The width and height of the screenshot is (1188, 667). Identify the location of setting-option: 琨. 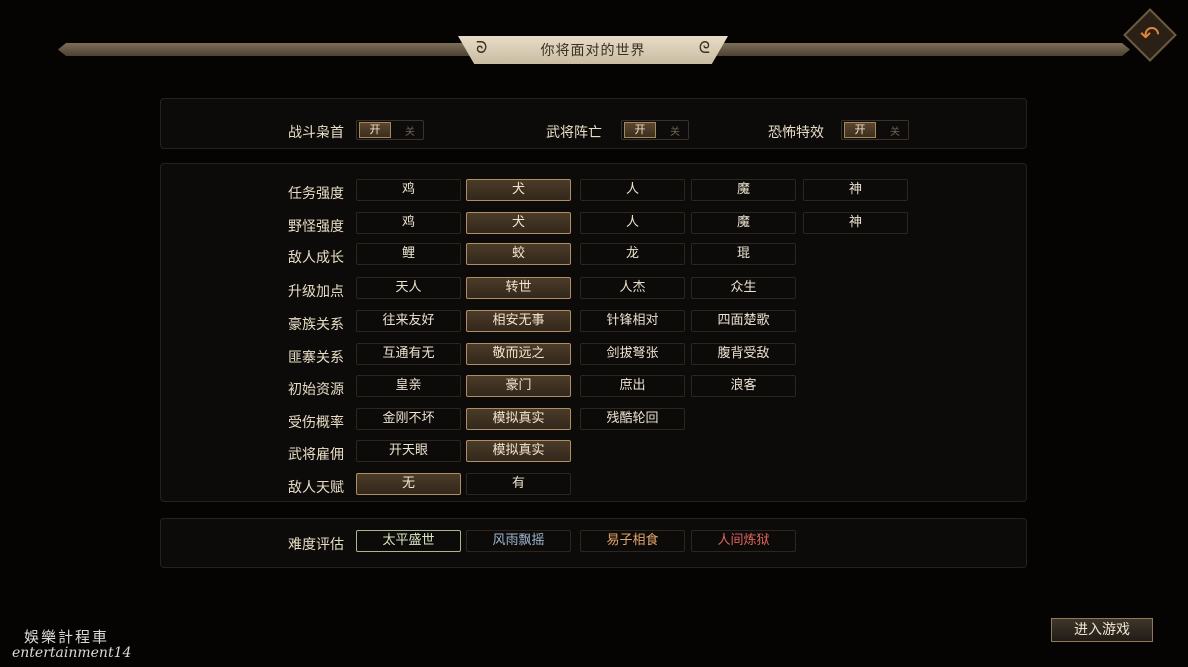
(743, 254).